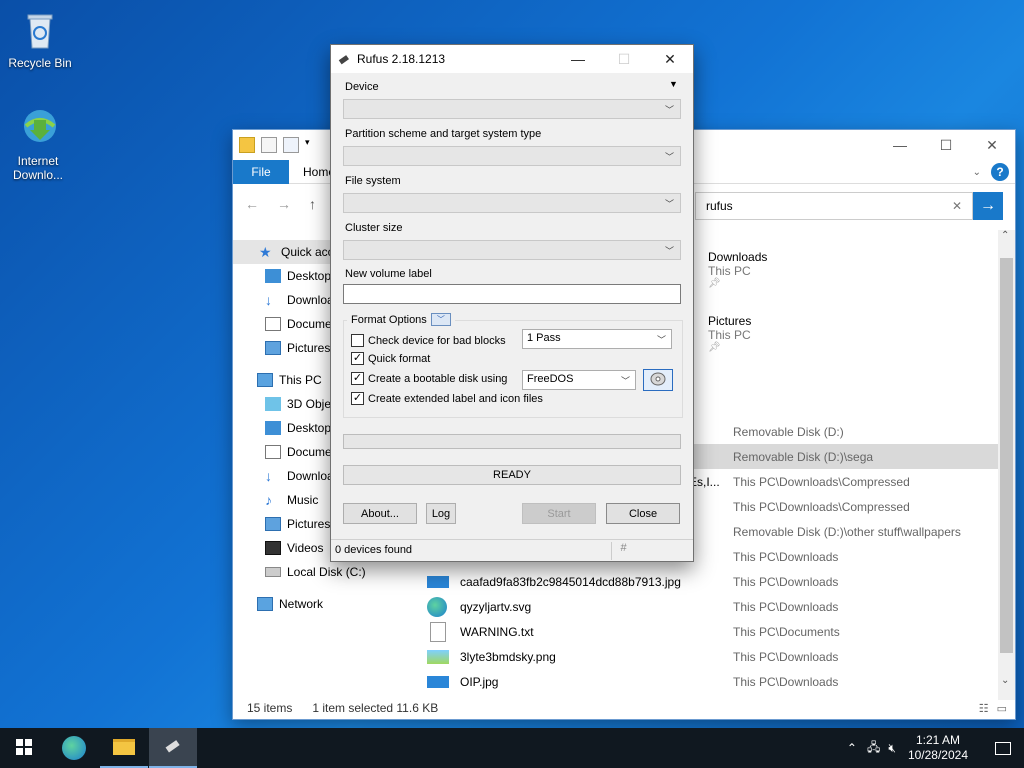  I want to click on close-button: Close, so click(643, 513).